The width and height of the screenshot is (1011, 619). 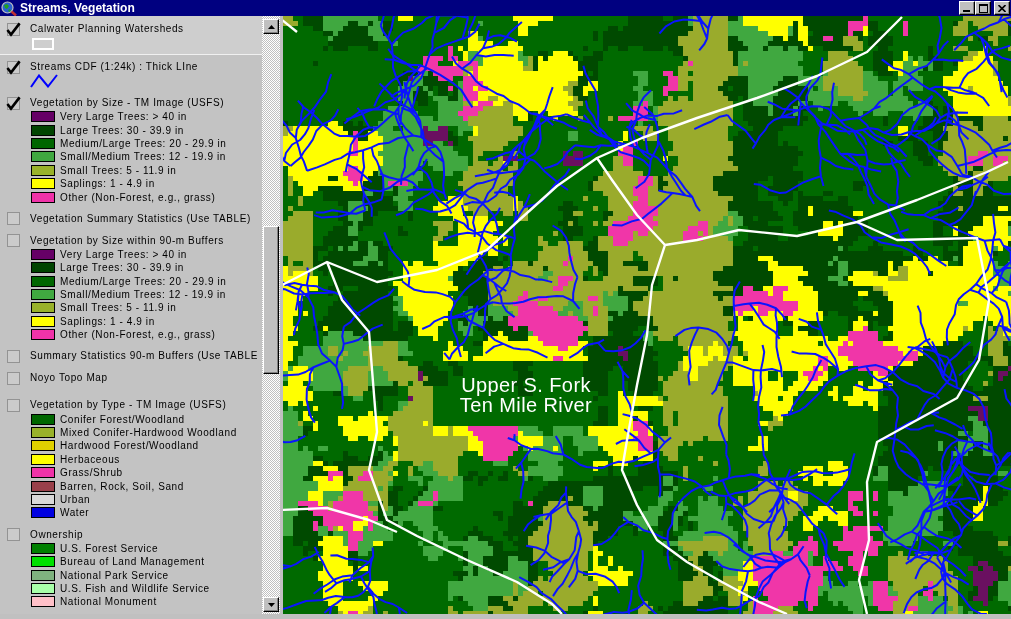 What do you see at coordinates (127, 103) in the screenshot?
I see `theme-name: Vegetation by Size - TM Image (USFS)` at bounding box center [127, 103].